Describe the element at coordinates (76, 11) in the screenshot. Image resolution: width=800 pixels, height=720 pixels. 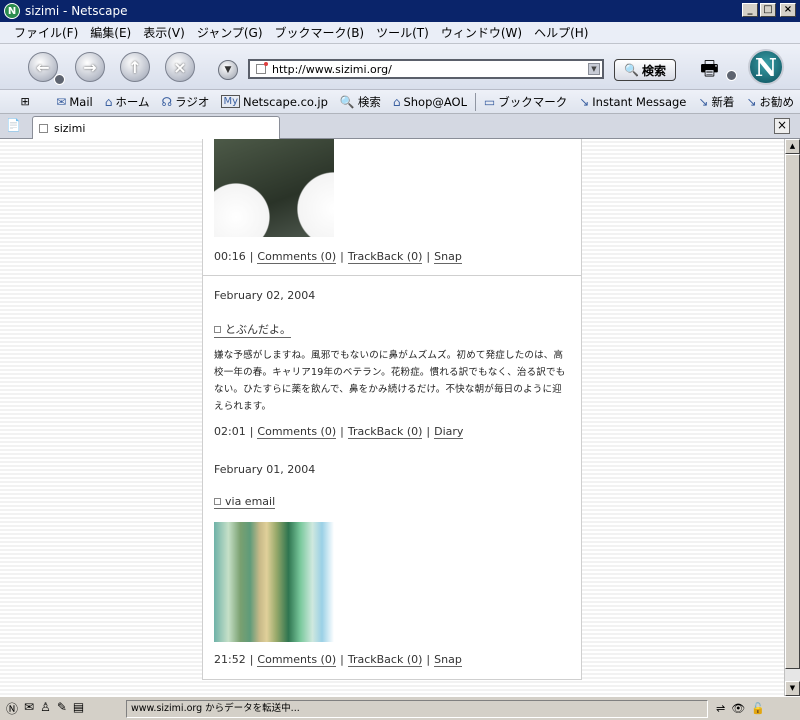
I see `window-title: sizimi - Netscape` at that location.